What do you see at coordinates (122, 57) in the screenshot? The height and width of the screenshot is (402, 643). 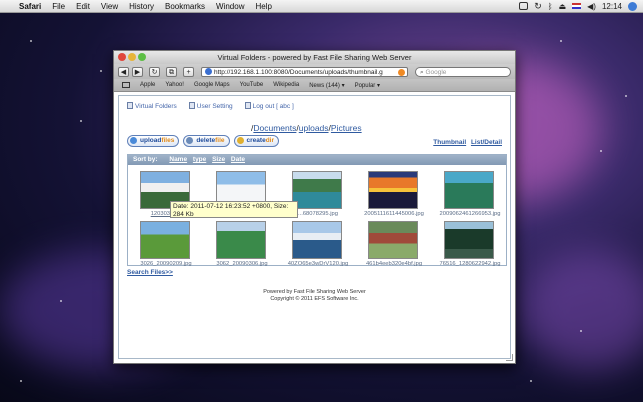 I see `close-button` at bounding box center [122, 57].